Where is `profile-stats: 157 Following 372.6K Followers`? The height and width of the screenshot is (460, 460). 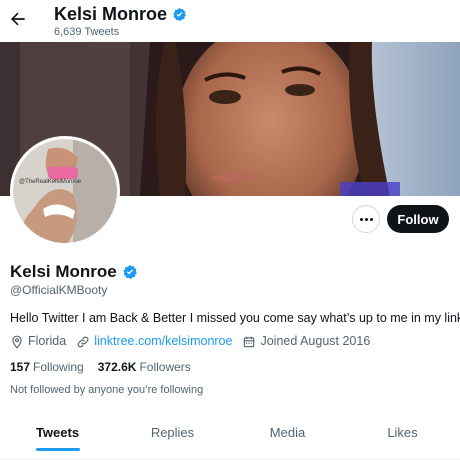
profile-stats: 157 Following 372.6K Followers is located at coordinates (107, 367).